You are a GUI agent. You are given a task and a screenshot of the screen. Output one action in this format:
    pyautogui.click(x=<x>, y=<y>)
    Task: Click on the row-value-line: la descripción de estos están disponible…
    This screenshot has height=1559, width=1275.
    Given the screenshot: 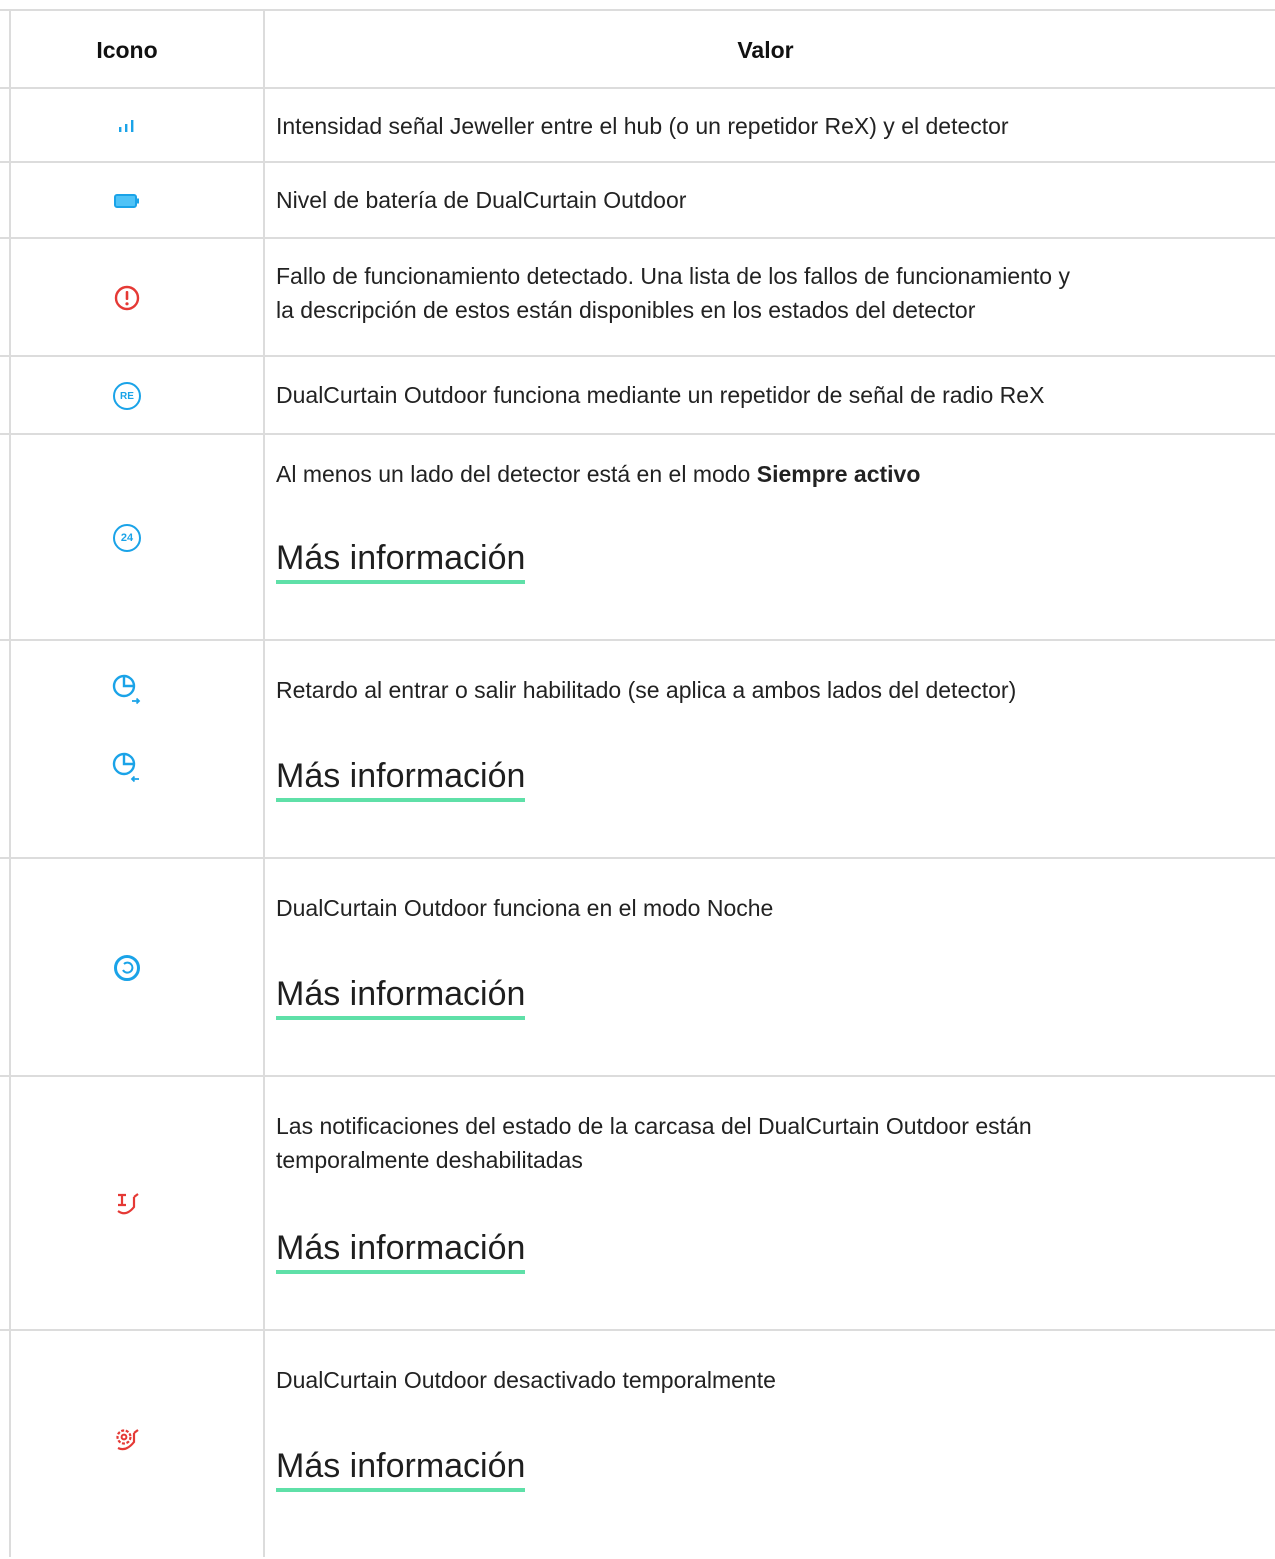 What is the action you would take?
    pyautogui.click(x=626, y=310)
    